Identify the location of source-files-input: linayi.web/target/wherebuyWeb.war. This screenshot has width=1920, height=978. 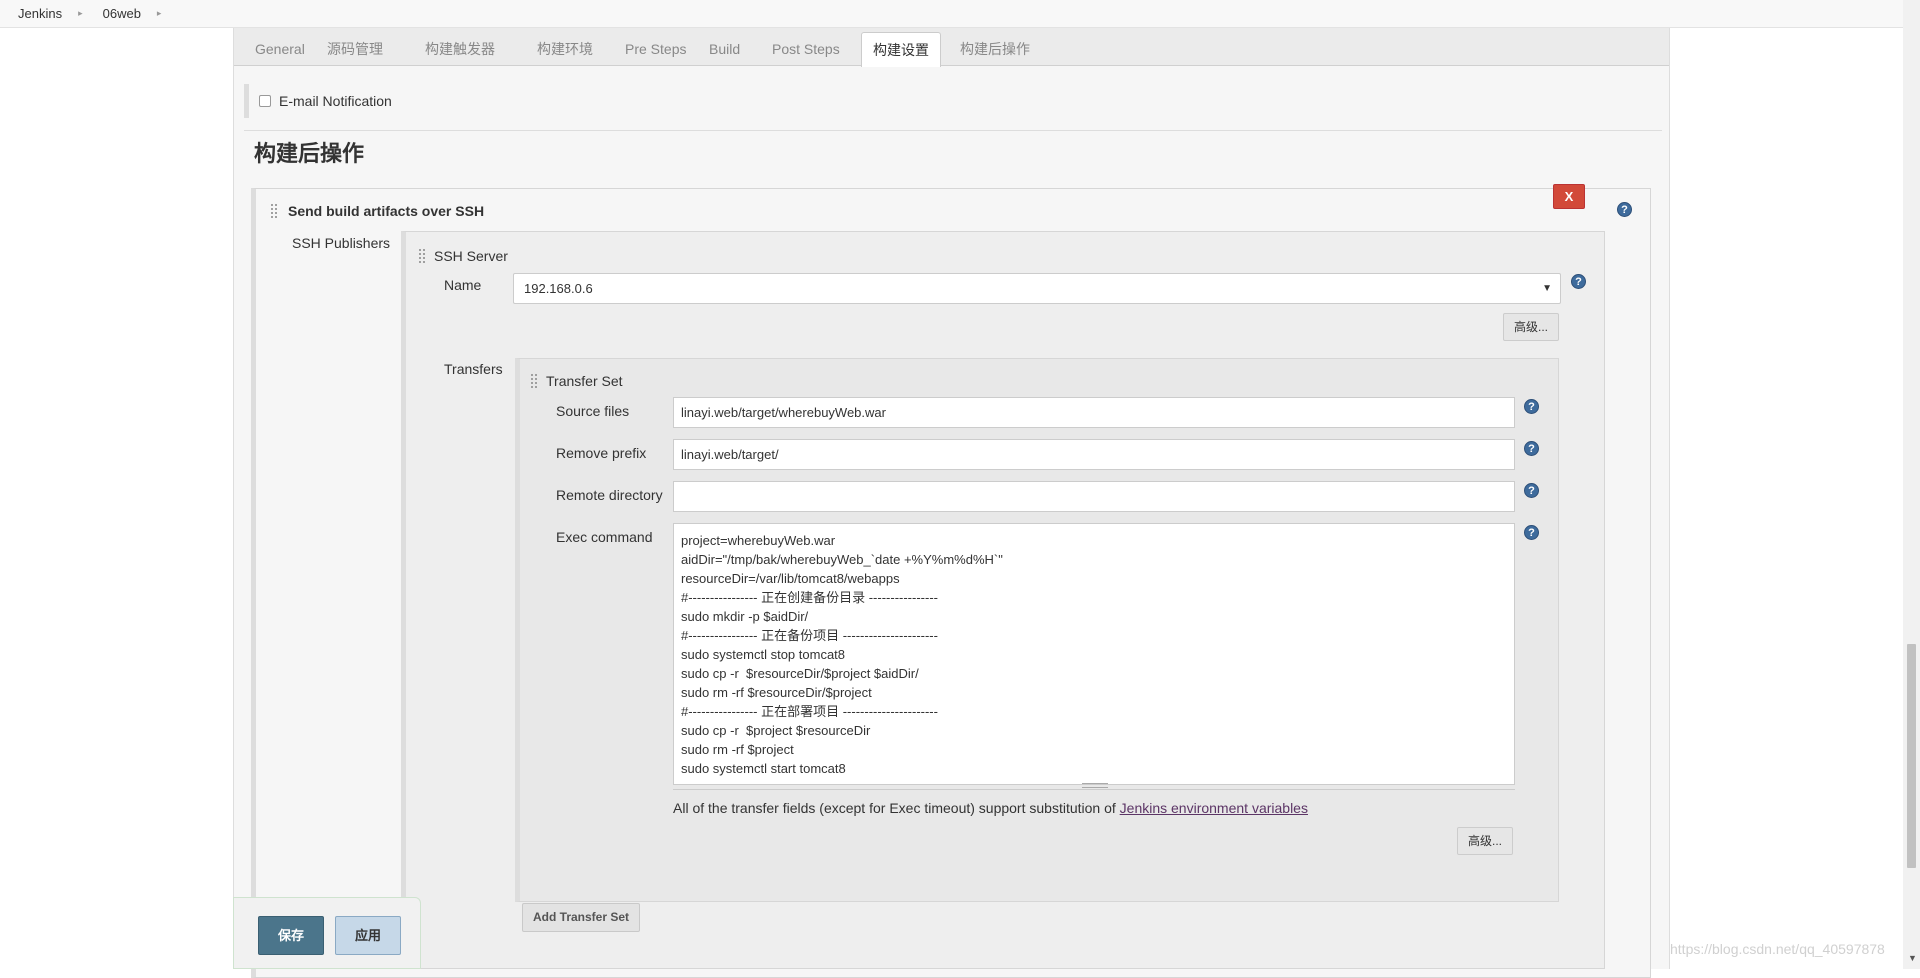
(1094, 412).